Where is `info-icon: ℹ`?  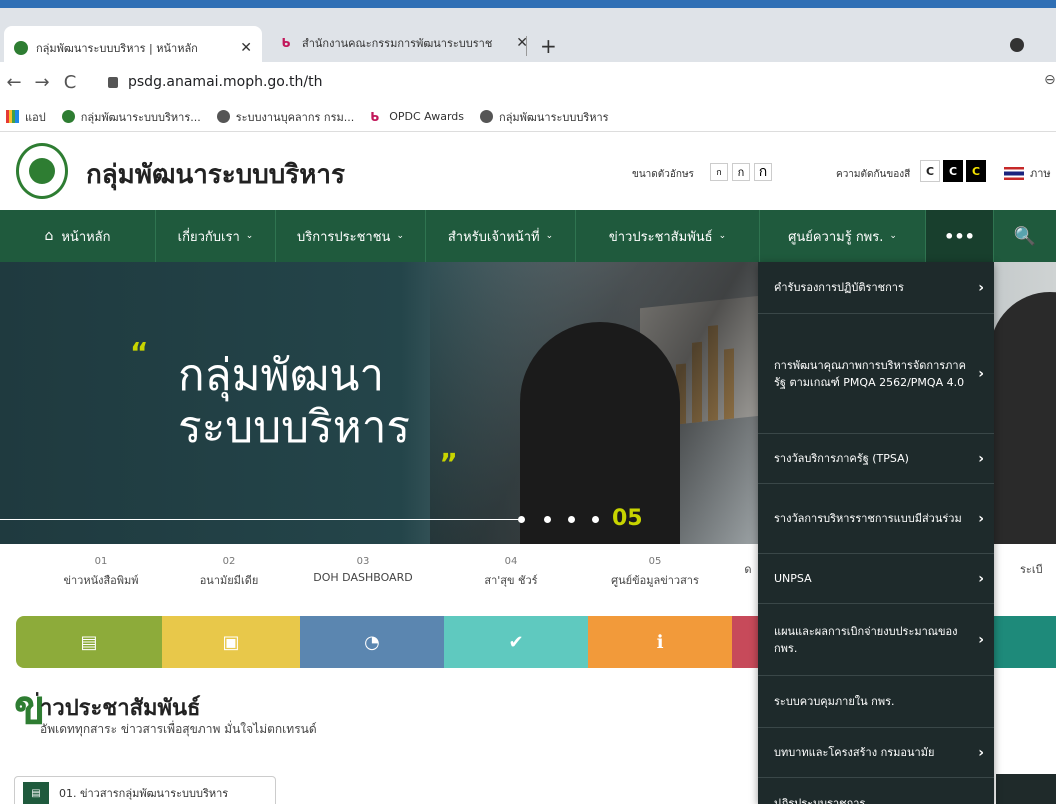 info-icon: ℹ is located at coordinates (660, 642).